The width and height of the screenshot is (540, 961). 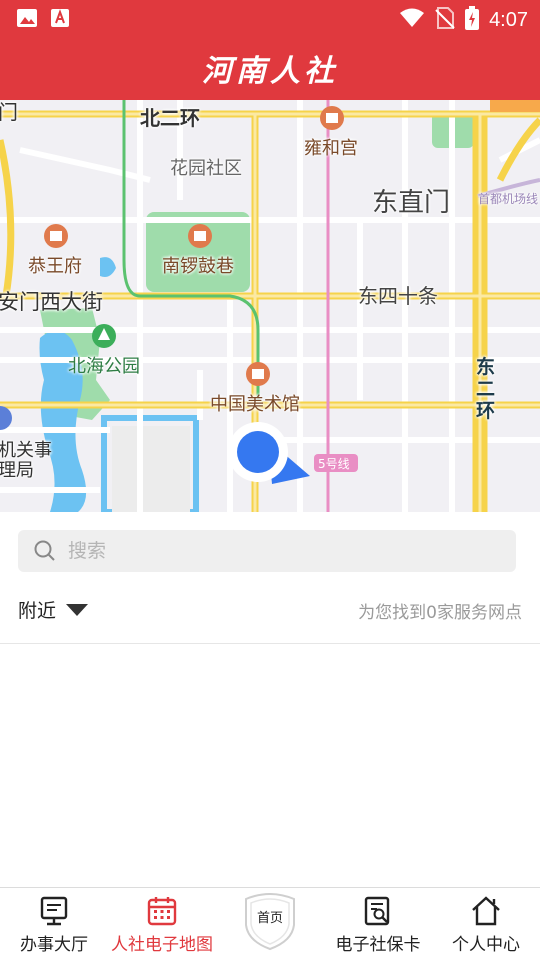 I want to click on status-time: 4:07, so click(x=508, y=19).